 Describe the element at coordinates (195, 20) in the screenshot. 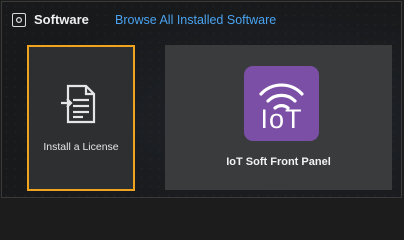

I see `browse-all-software-link: Browse All Installed Software` at that location.